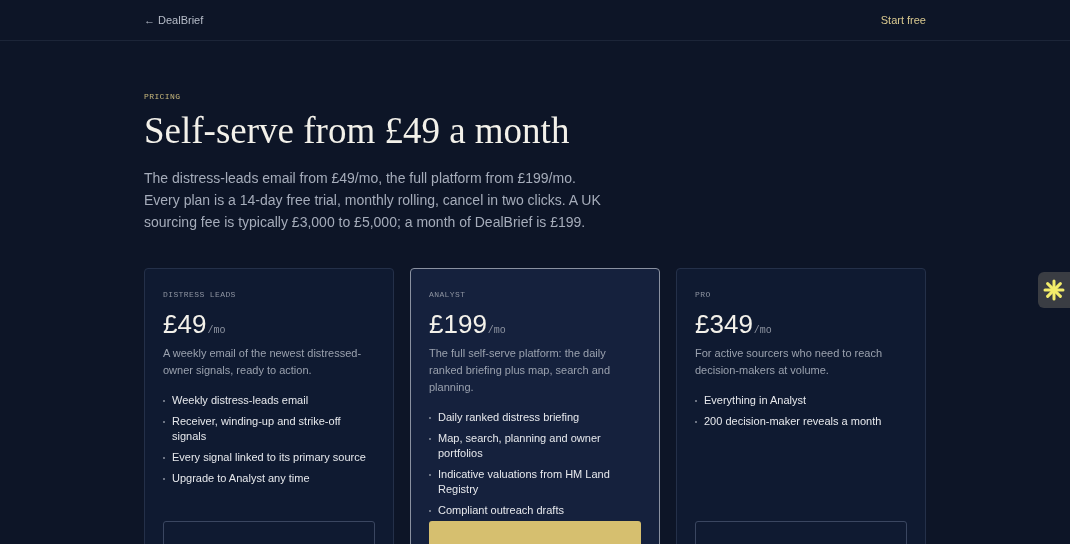  What do you see at coordinates (185, 324) in the screenshot?
I see `plan-price: £49` at bounding box center [185, 324].